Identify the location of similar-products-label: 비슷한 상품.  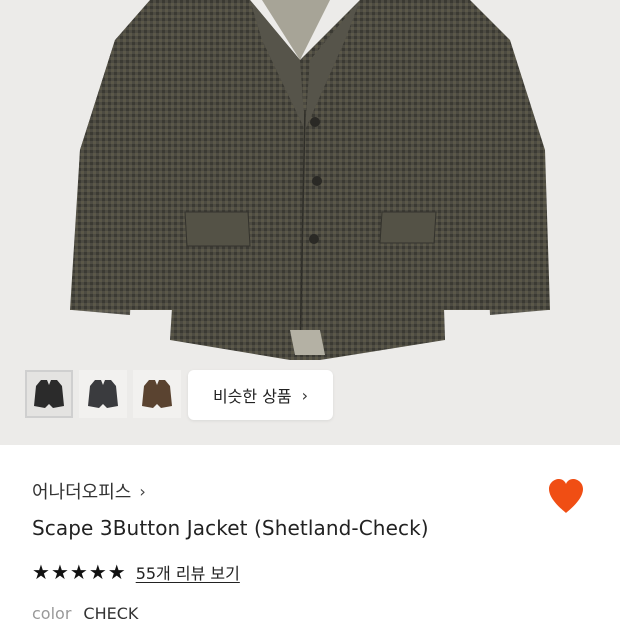
(252, 396).